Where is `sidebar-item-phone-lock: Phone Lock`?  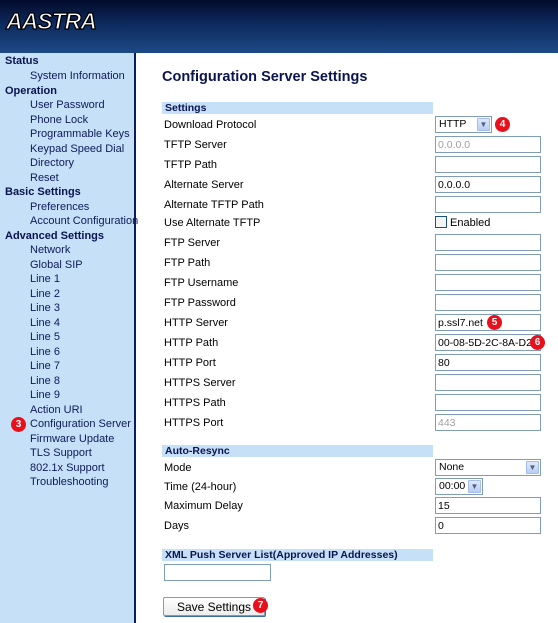
sidebar-item-phone-lock: Phone Lock is located at coordinates (59, 120).